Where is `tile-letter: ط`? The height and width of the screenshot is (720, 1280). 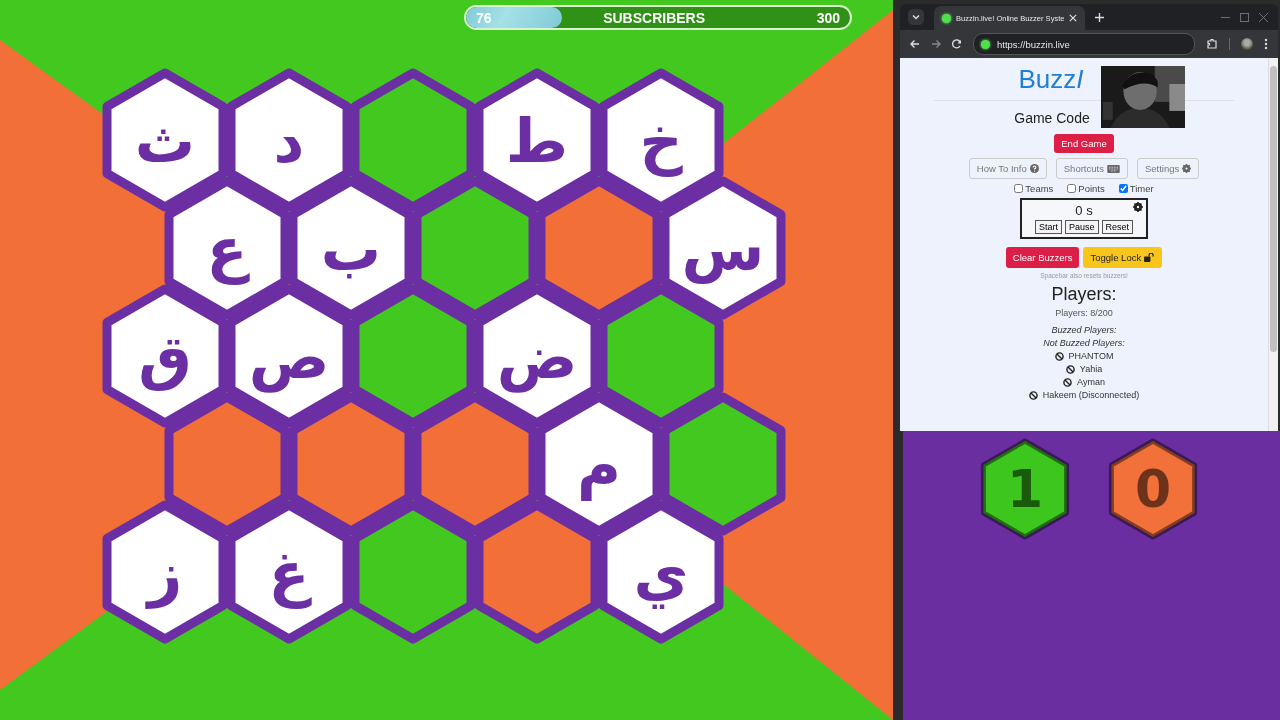
tile-letter: ط is located at coordinates (537, 141).